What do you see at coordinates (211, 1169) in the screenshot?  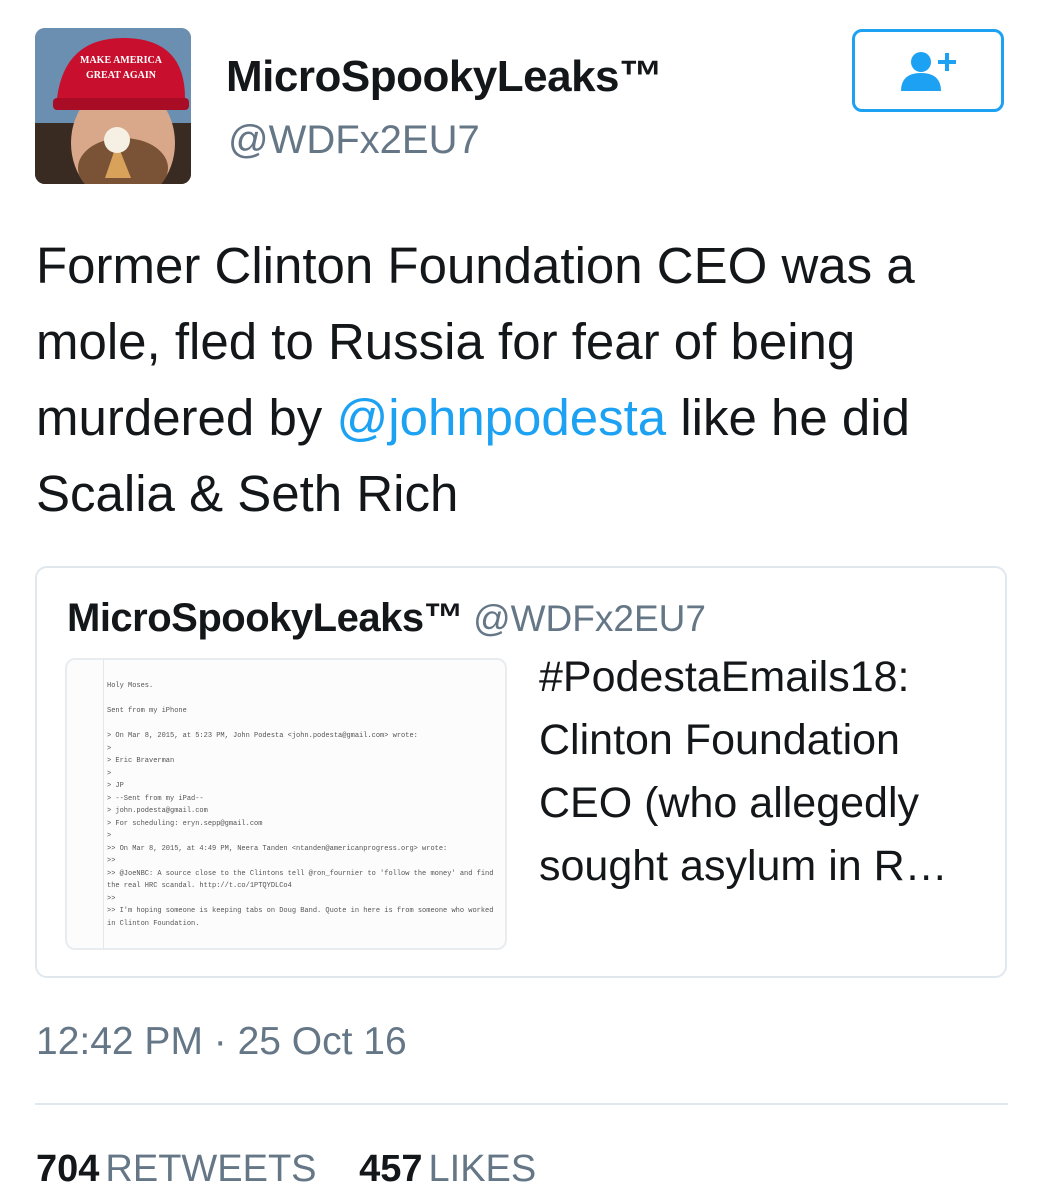 I see `retweets-label: RETWEETS` at bounding box center [211, 1169].